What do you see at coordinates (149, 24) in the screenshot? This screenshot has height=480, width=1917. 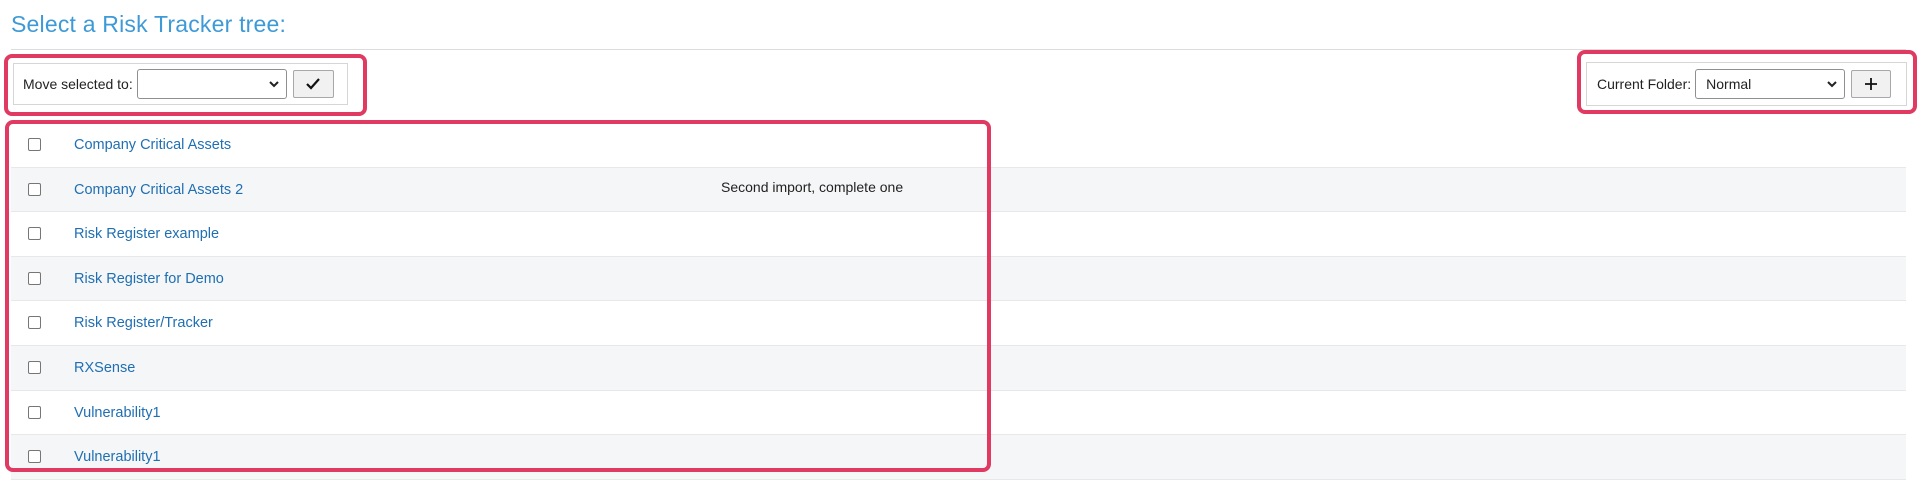 I see `page-title: Select a Risk Tracker tree:` at bounding box center [149, 24].